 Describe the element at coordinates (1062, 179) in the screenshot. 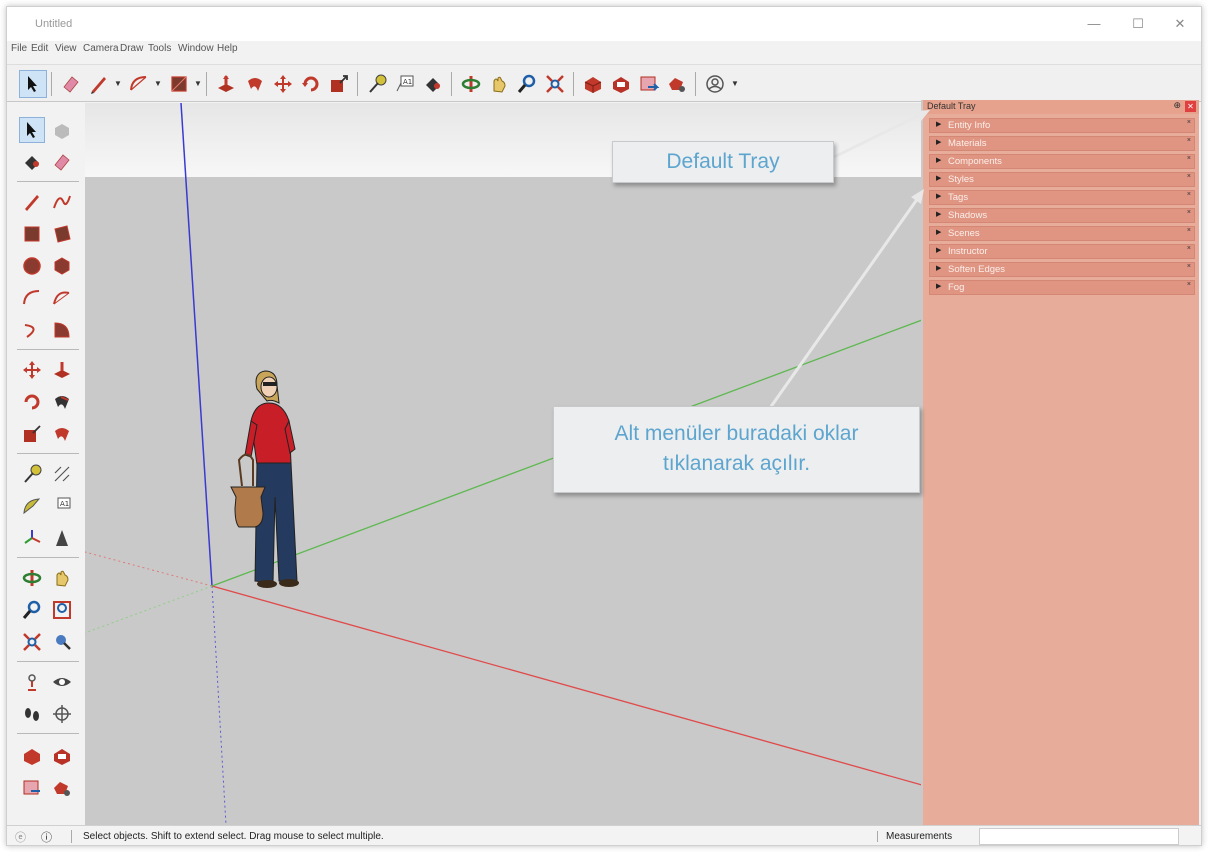

I see `panel-styles: ▶ Styles ×` at that location.